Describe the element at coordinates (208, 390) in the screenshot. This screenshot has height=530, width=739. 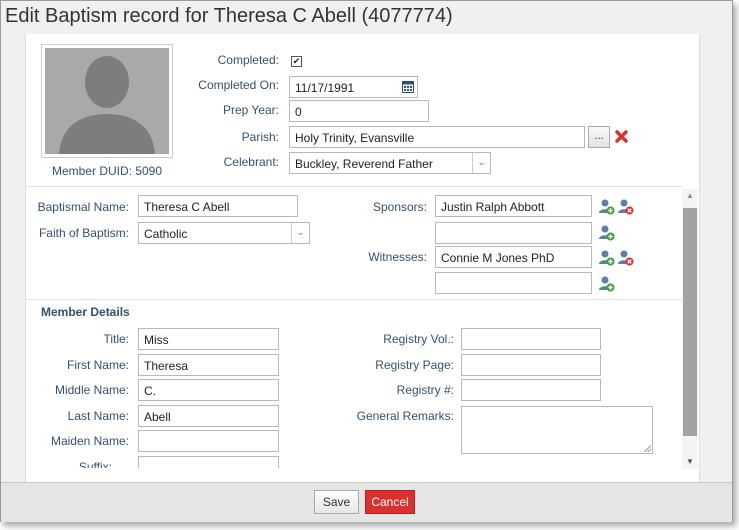
I see `middle-name-input: C.` at that location.